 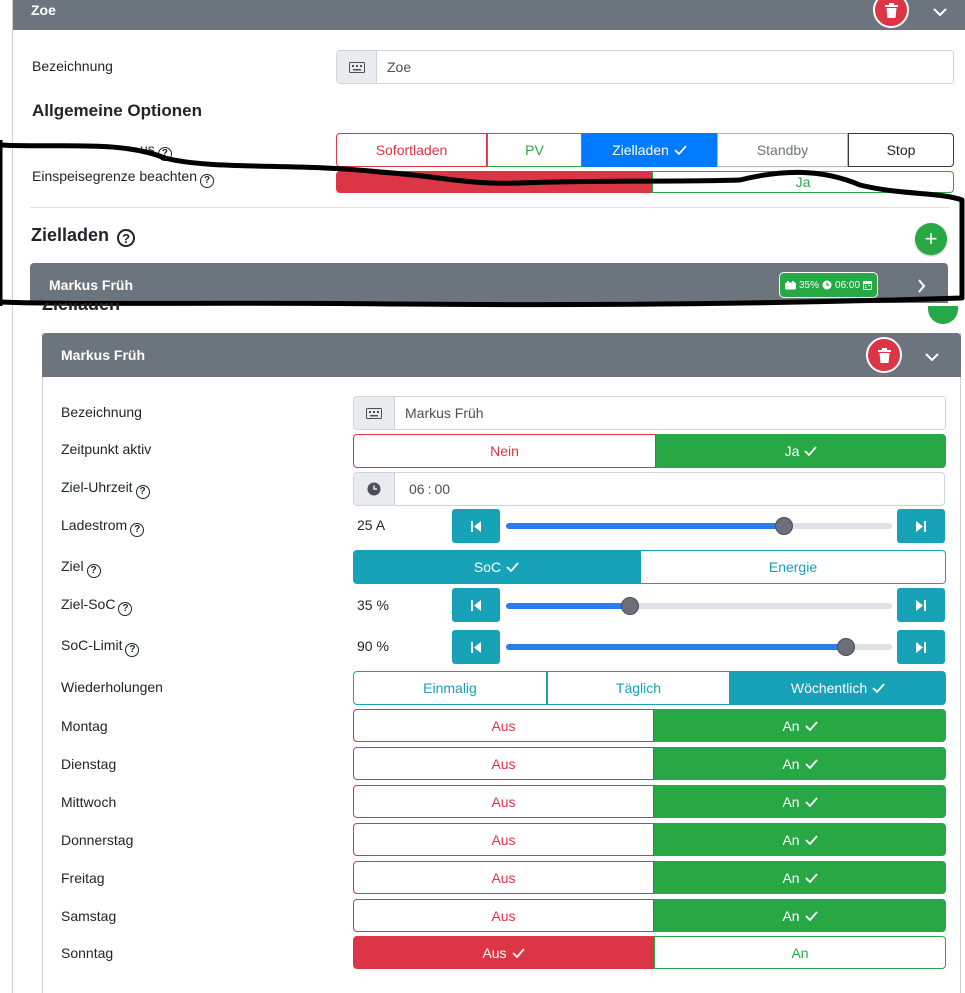 I want to click on weekday-label: Samstag, so click(x=89, y=916).